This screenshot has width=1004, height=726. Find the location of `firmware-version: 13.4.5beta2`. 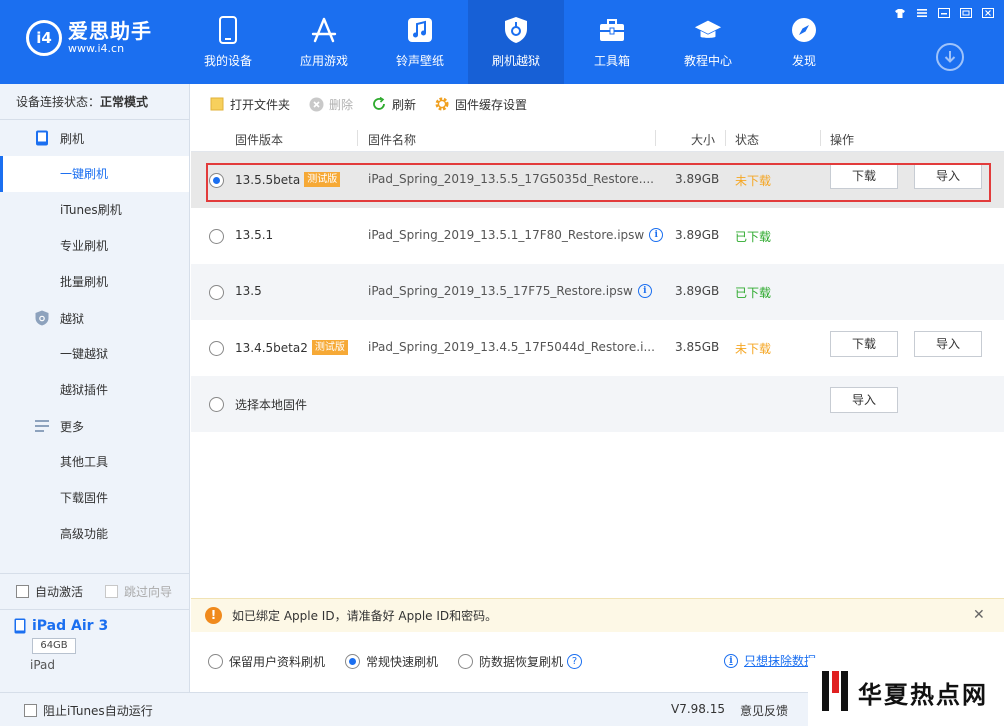

firmware-version: 13.4.5beta2 is located at coordinates (271, 347).